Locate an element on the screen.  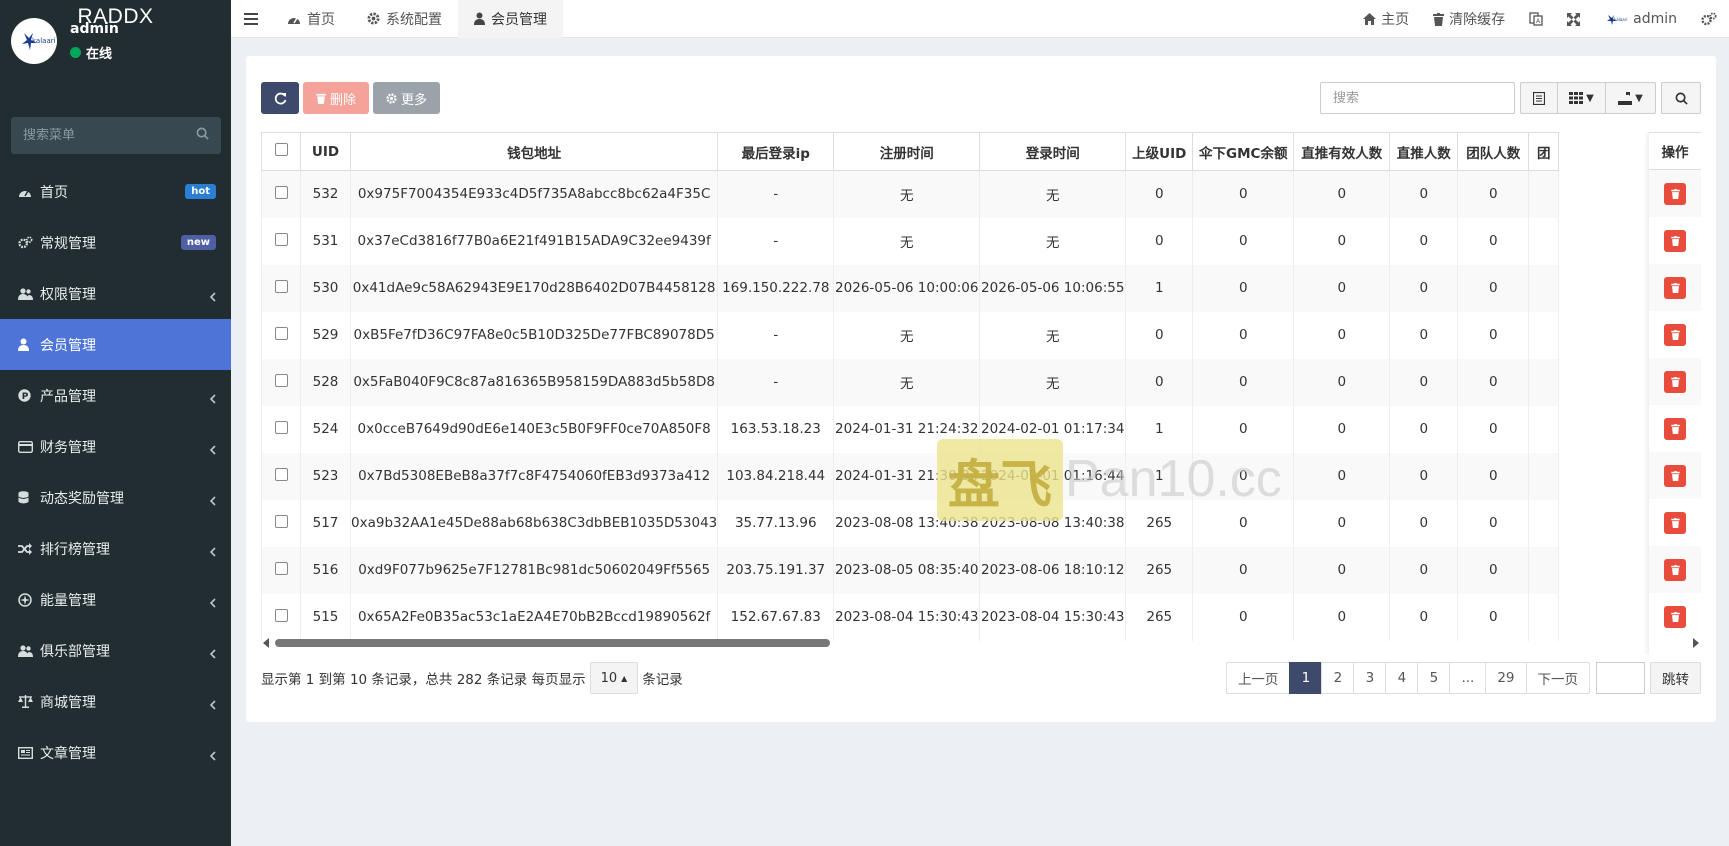
sidebar-item-10: 商城管理 is located at coordinates (115, 701).